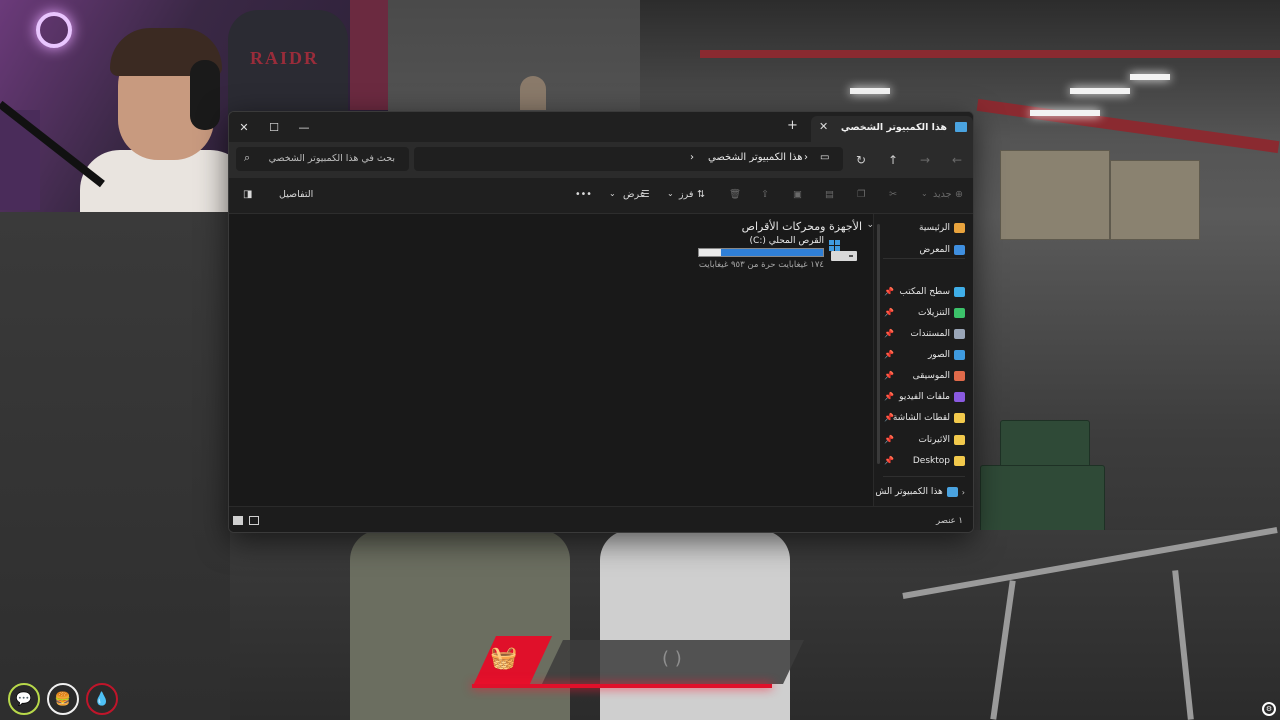  I want to click on sidebar-item-label: هذا الكمبيوتر الش, so click(909, 492).